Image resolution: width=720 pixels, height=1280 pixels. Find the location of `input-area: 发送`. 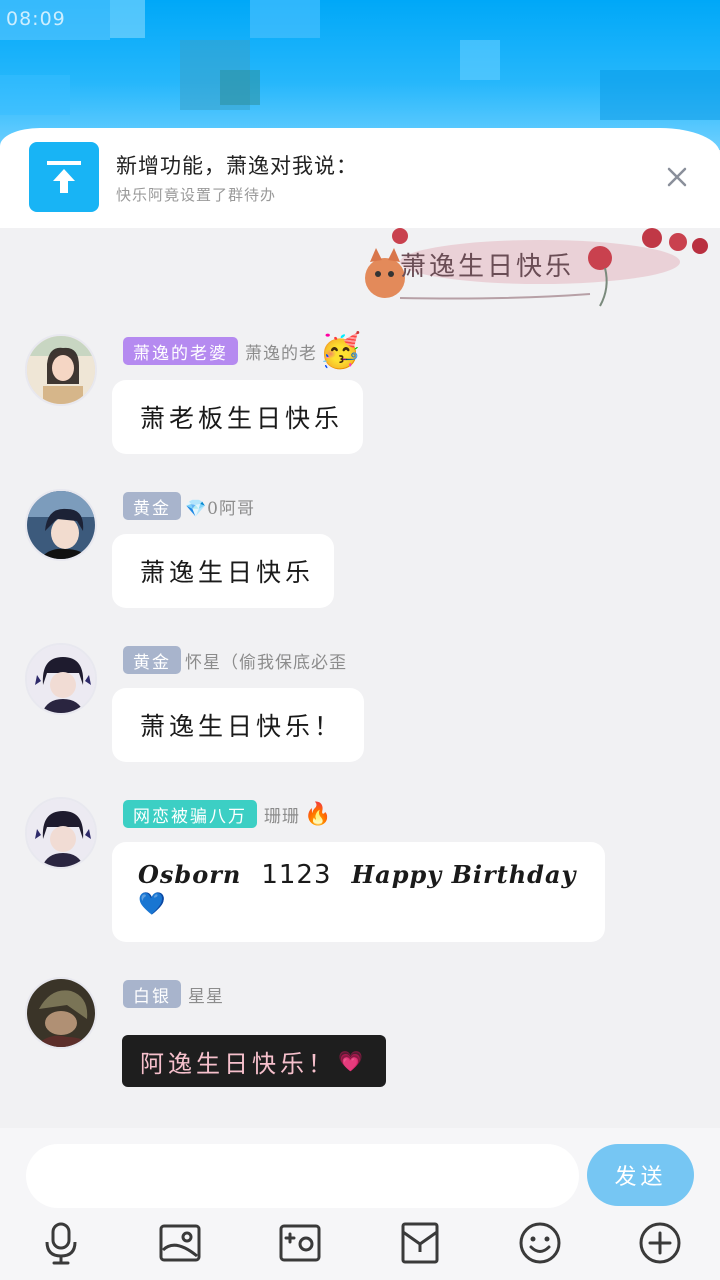

input-area: 发送 is located at coordinates (360, 1204).